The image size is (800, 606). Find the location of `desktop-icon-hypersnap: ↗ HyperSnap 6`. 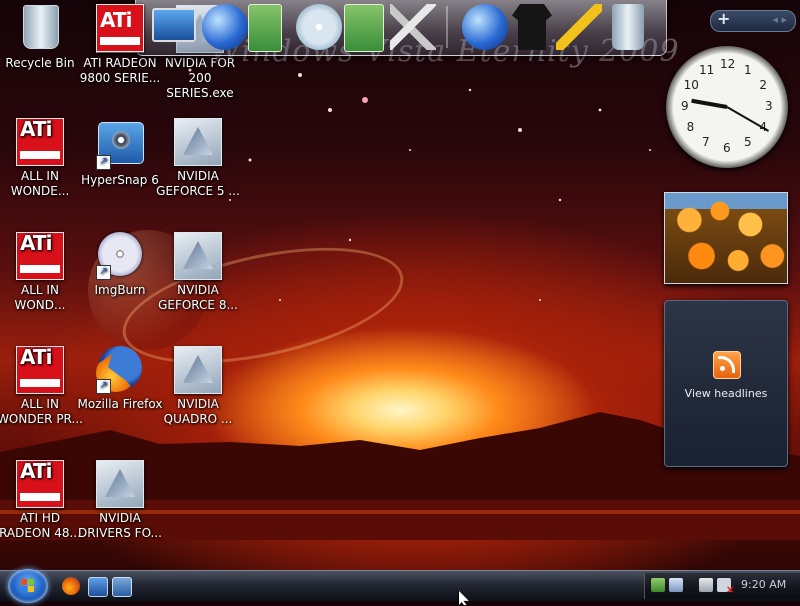

desktop-icon-hypersnap: ↗ HyperSnap 6 is located at coordinates (120, 153).